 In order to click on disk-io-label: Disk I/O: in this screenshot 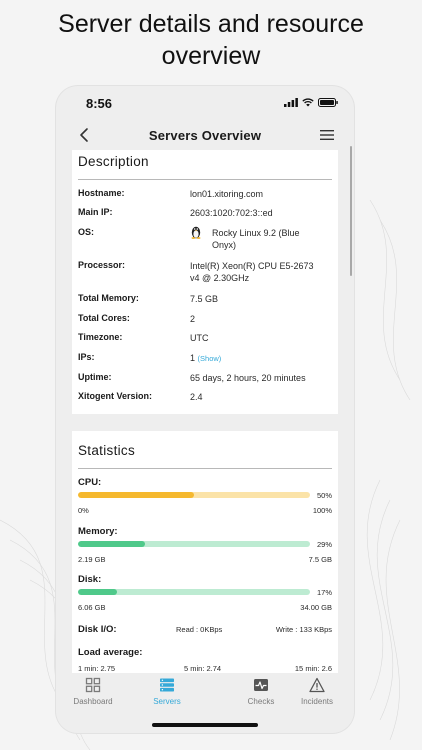, I will do `click(97, 629)`.